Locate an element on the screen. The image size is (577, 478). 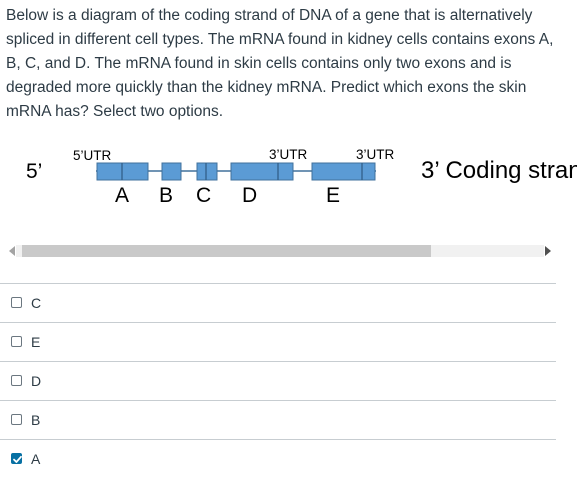
exon-c-box is located at coordinates (207, 171).